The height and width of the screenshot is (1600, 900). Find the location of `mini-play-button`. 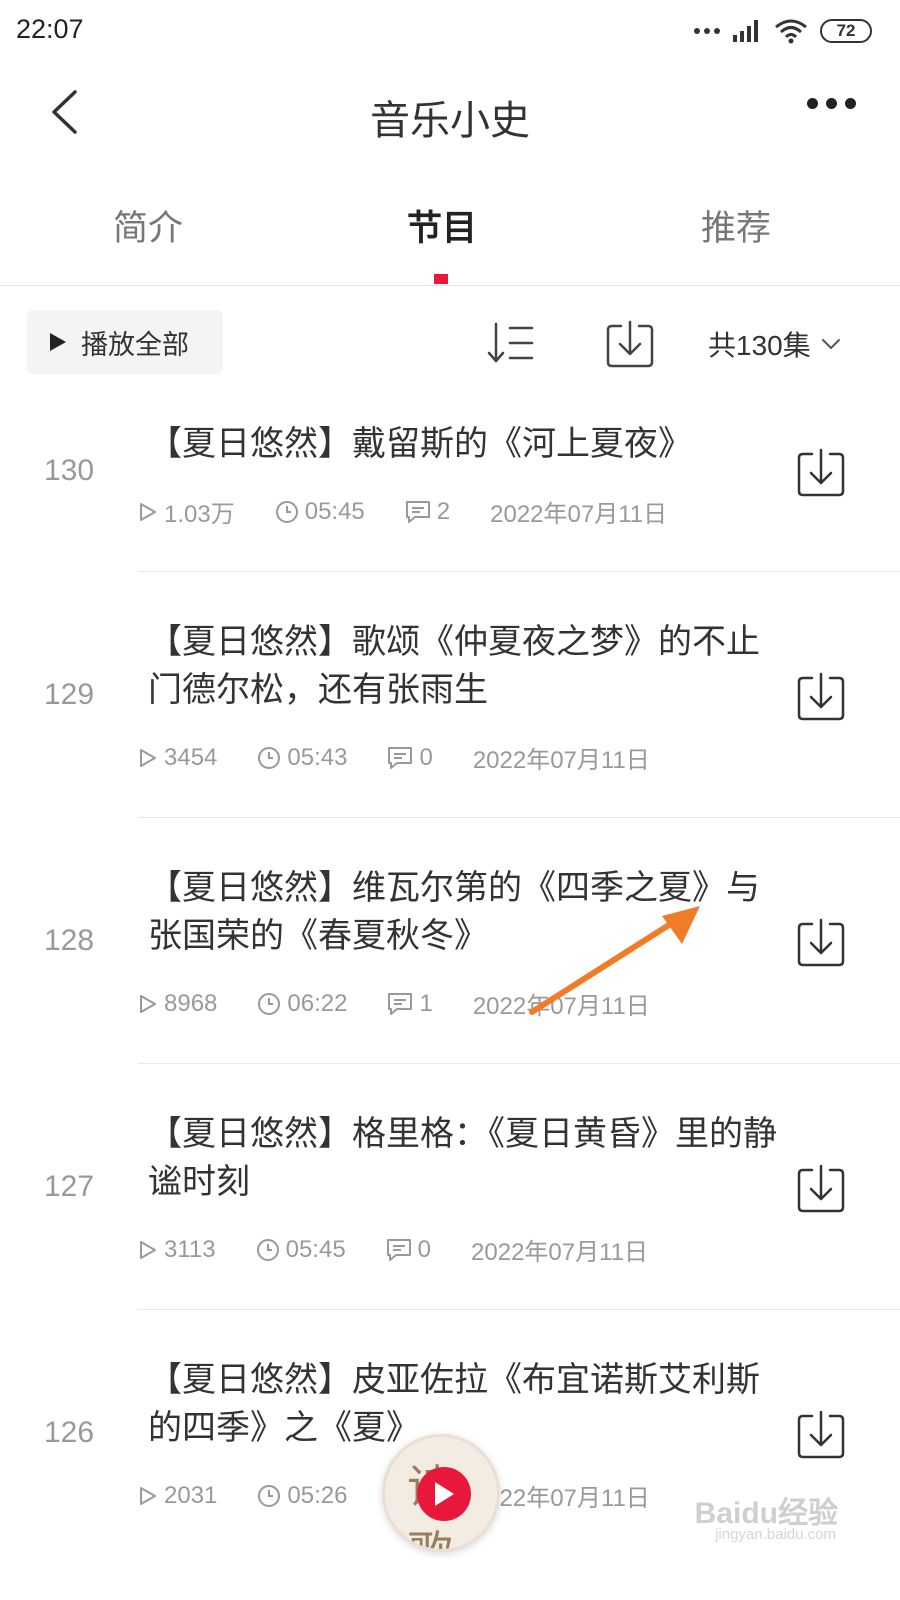

mini-play-button is located at coordinates (444, 1494).